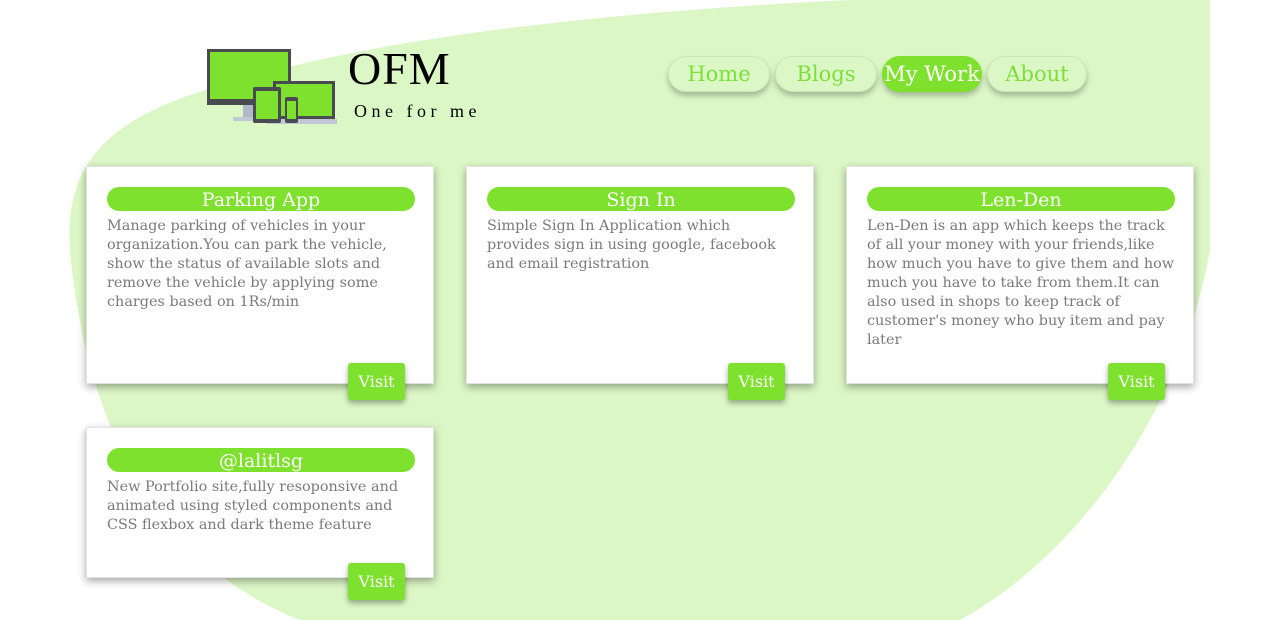 Image resolution: width=1281 pixels, height=620 pixels. I want to click on brand-tagline: One for me, so click(417, 111).